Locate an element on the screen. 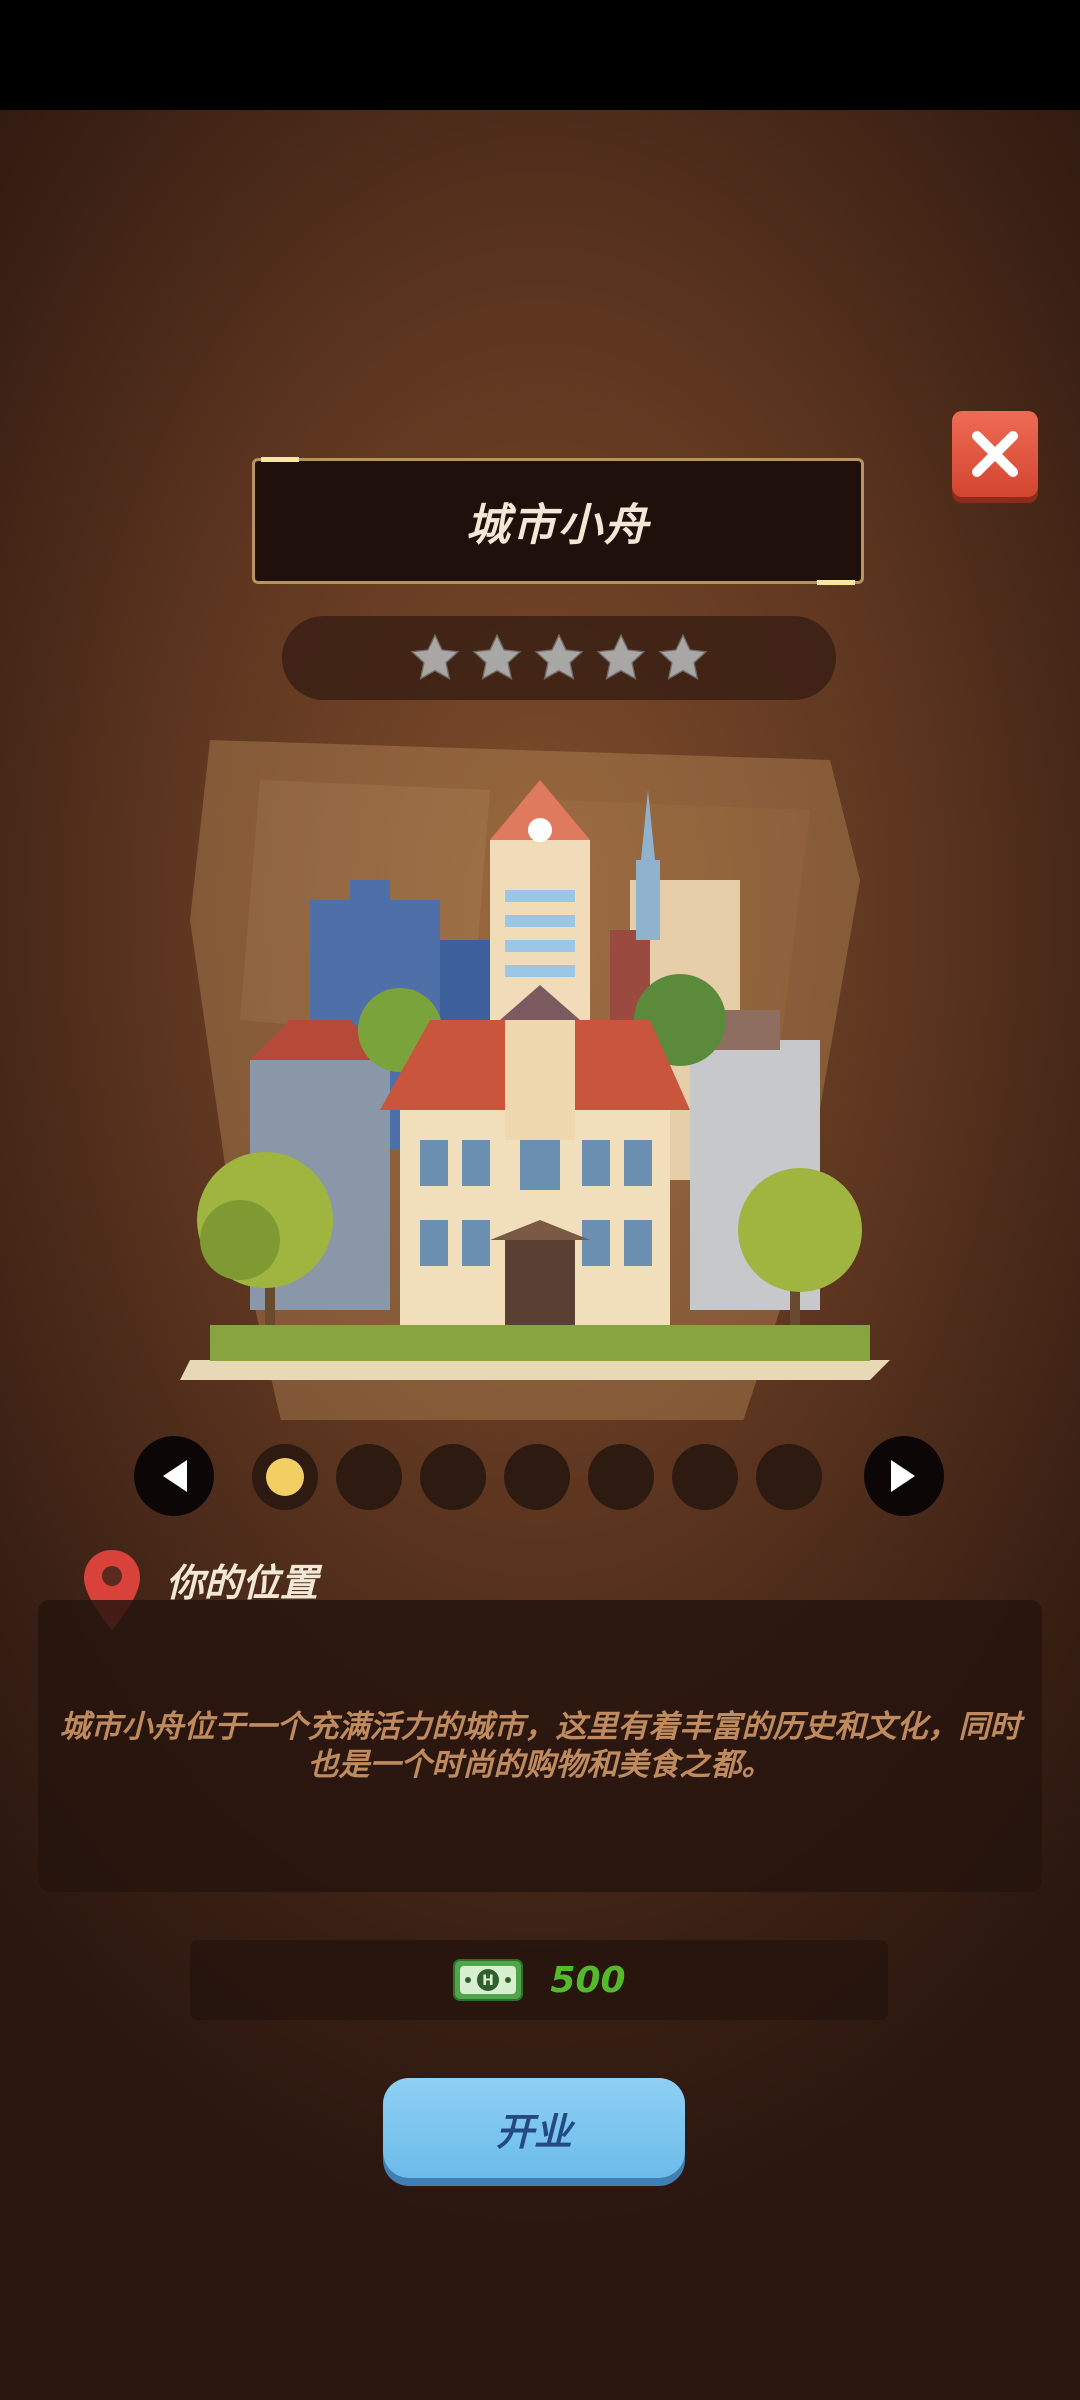 This screenshot has height=2400, width=1080. next-button is located at coordinates (904, 1476).